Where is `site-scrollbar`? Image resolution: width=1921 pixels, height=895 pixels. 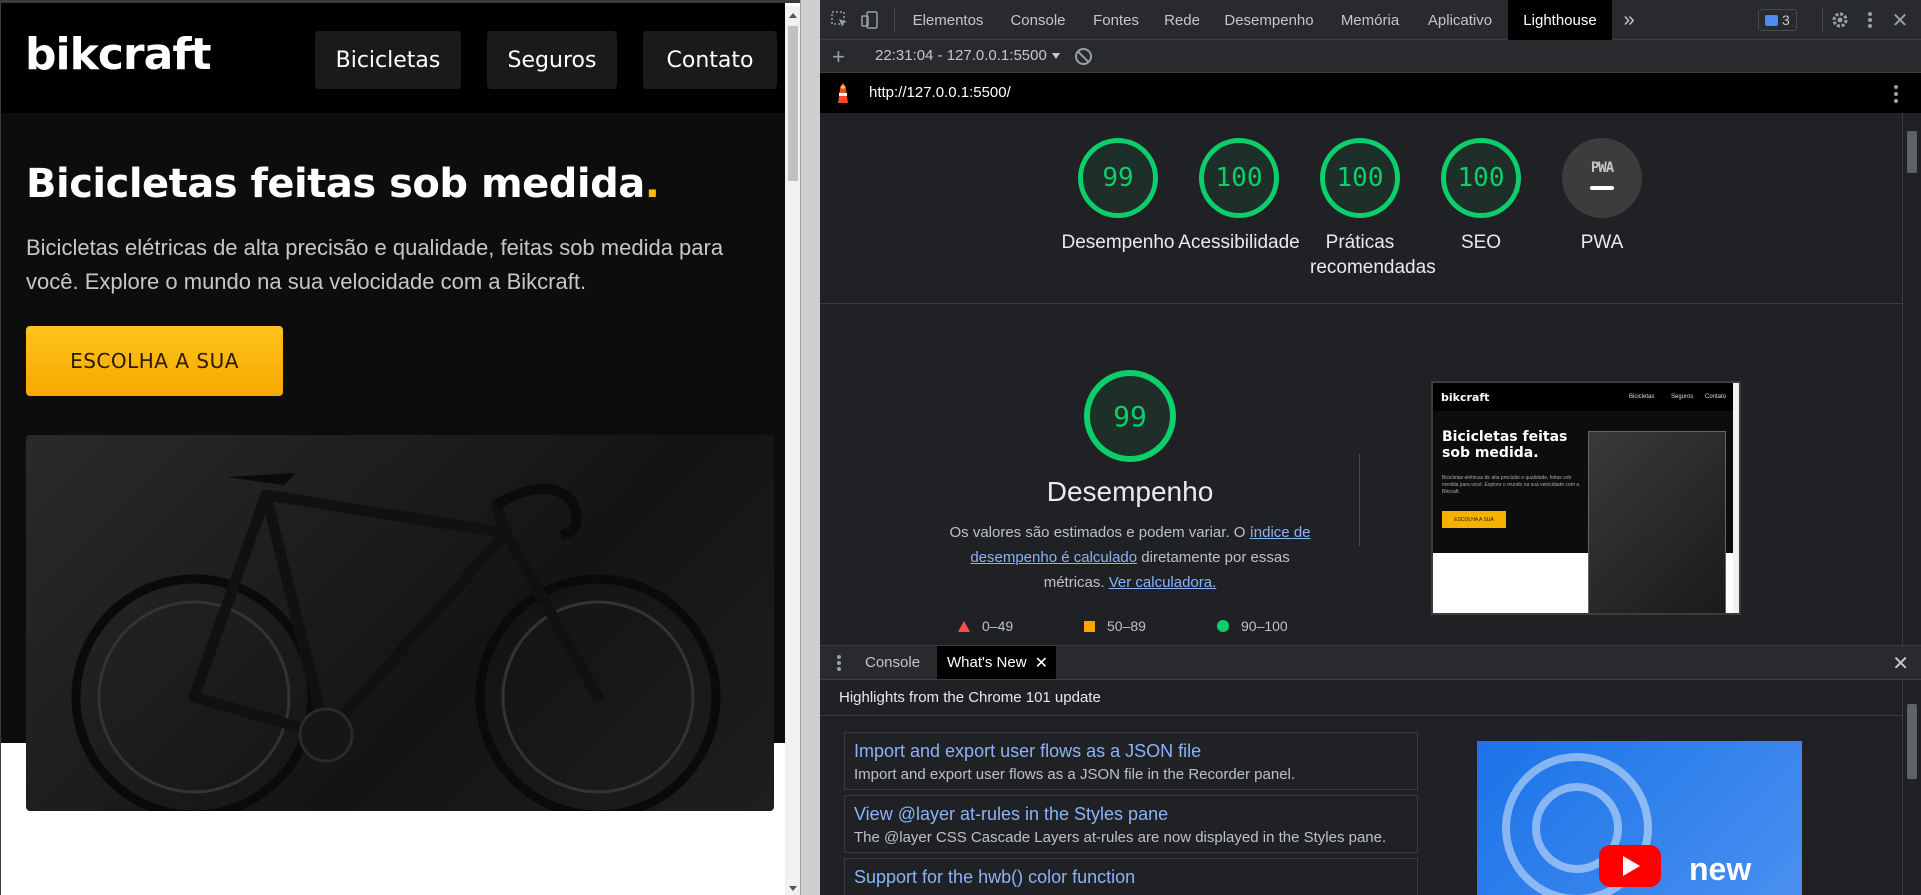
site-scrollbar is located at coordinates (792, 450).